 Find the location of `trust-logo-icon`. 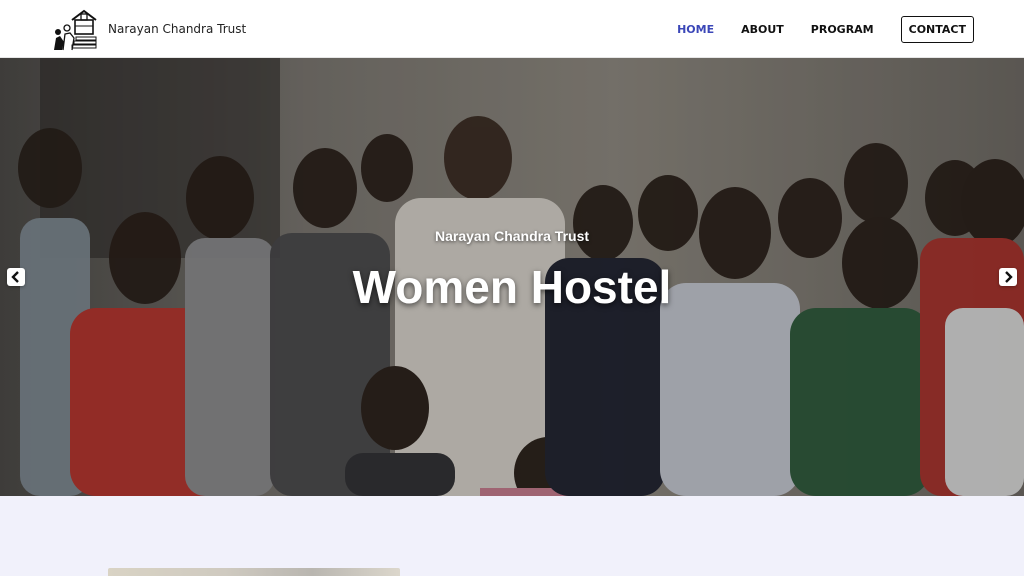

trust-logo-icon is located at coordinates (75, 30).